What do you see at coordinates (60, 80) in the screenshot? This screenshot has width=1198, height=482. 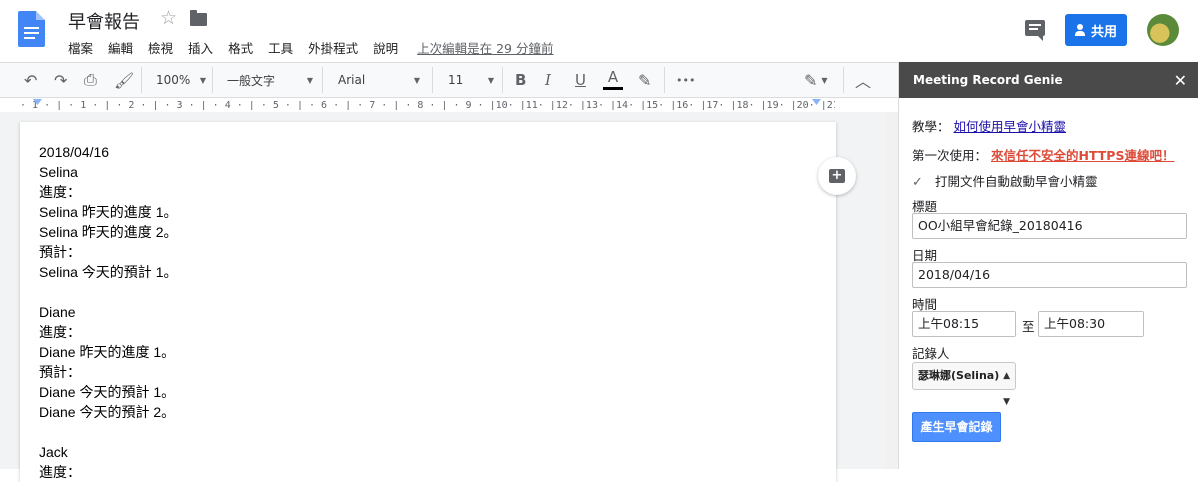 I see `redo-icon: ↷` at bounding box center [60, 80].